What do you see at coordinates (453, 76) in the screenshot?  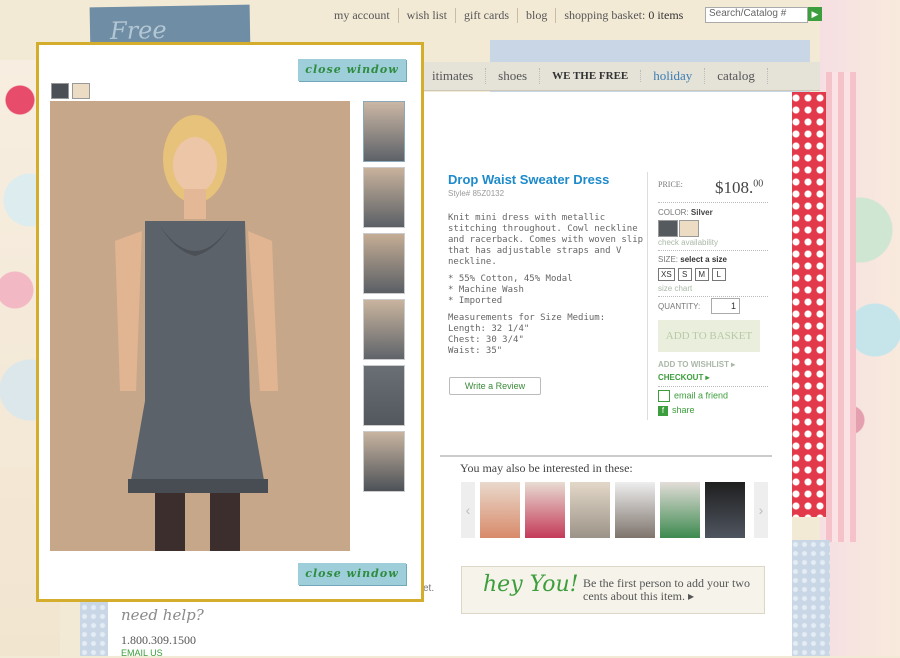 I see `tab-intimates: itimates` at bounding box center [453, 76].